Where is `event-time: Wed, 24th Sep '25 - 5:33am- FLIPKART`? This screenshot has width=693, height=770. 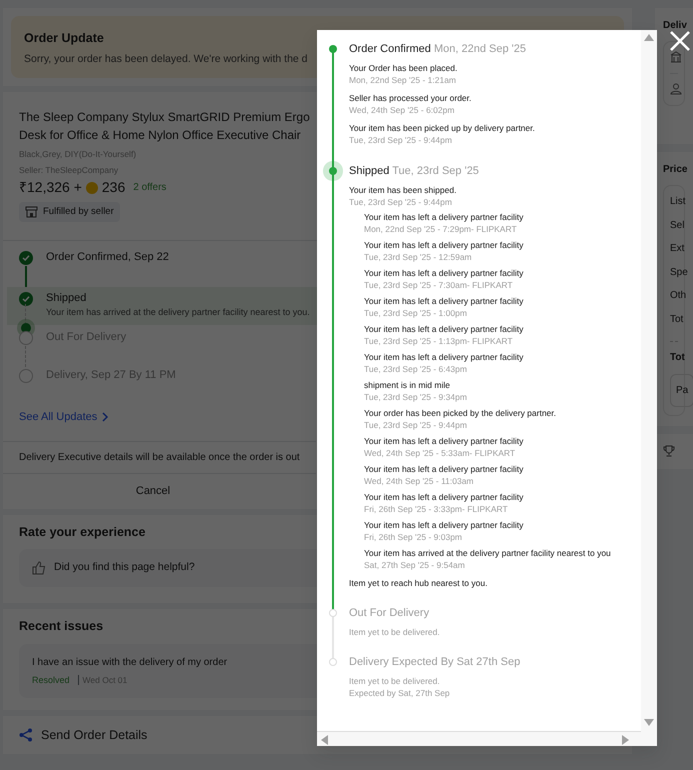 event-time: Wed, 24th Sep '25 - 5:33am- FLIPKART is located at coordinates (440, 453).